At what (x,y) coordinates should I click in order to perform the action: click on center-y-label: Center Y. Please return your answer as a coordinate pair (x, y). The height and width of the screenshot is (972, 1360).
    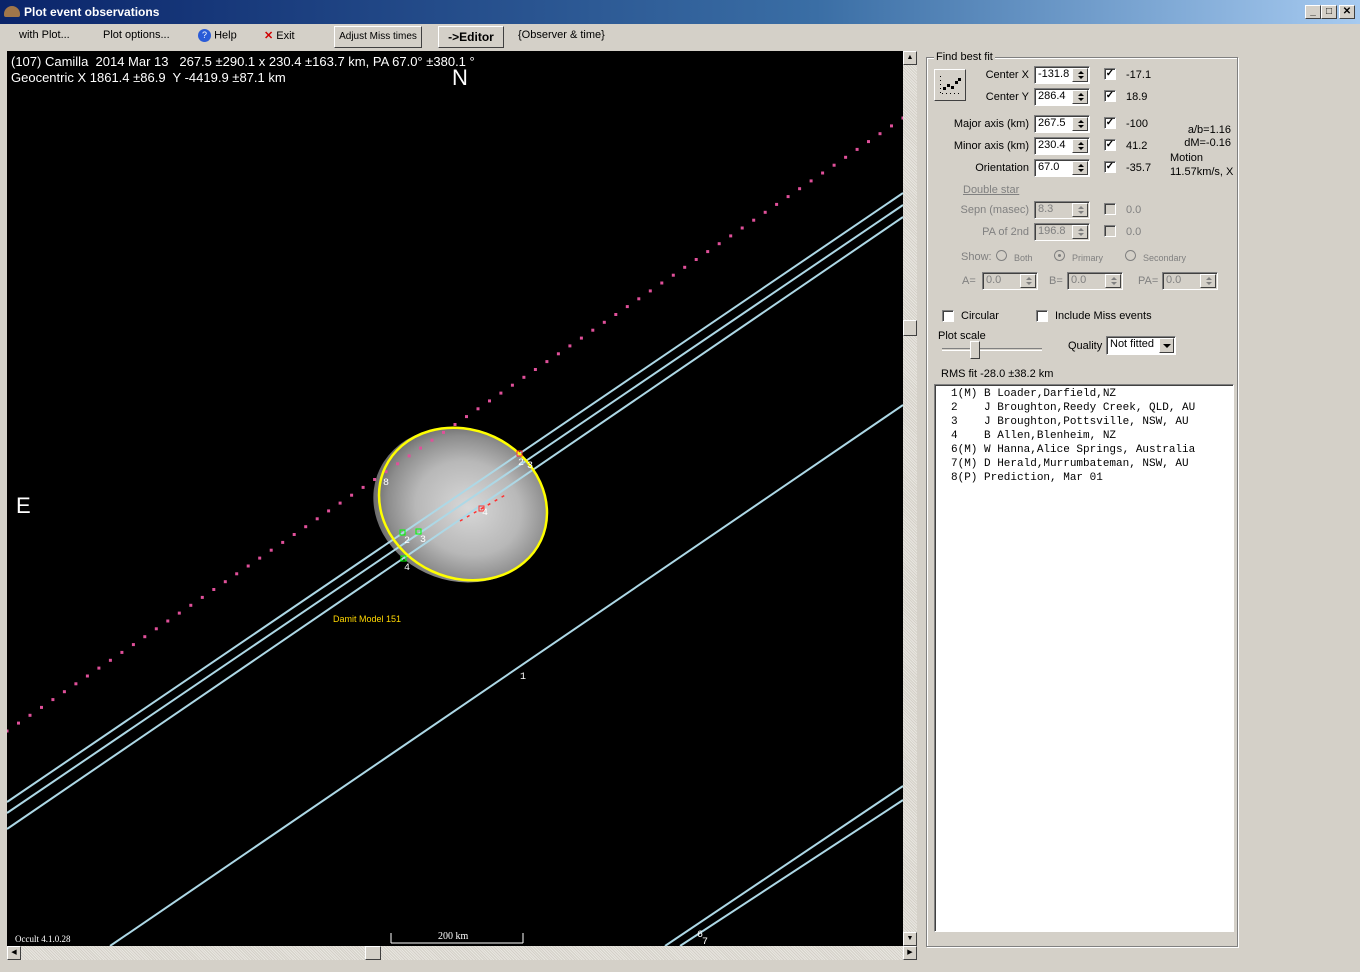
    Looking at the image, I should click on (1007, 97).